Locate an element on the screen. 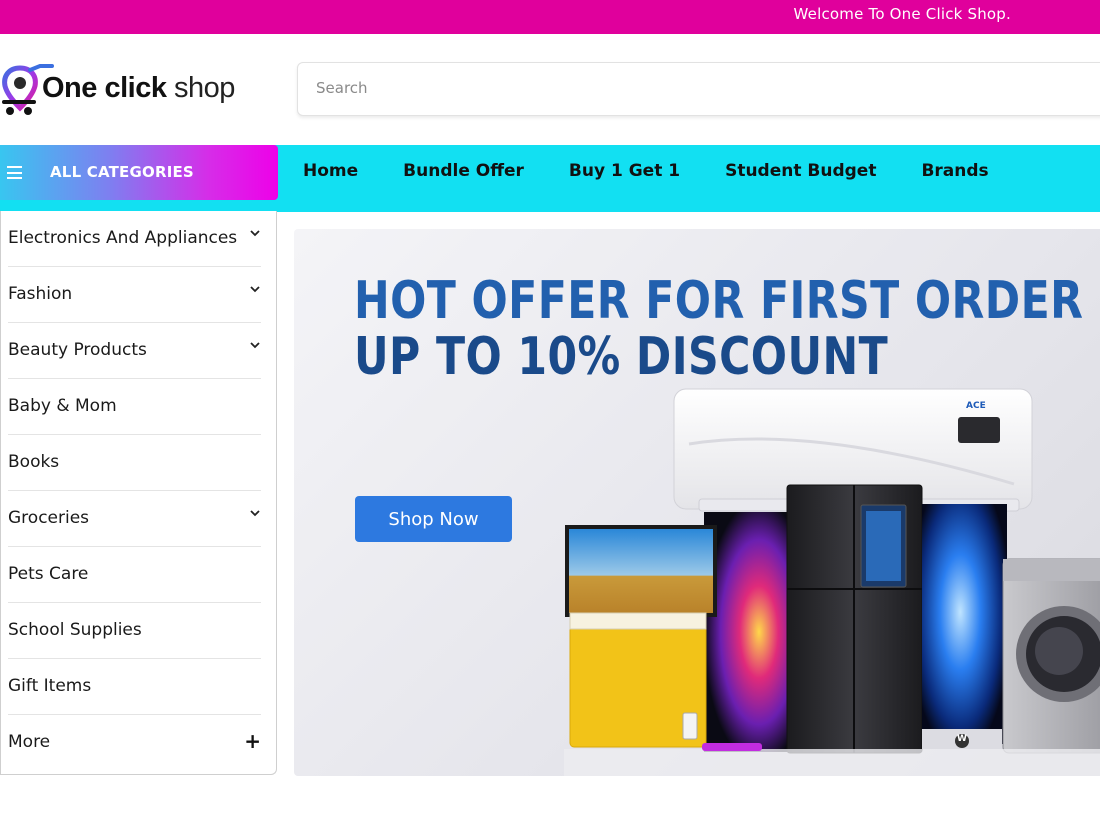 This screenshot has width=1100, height=826. category-label: Books is located at coordinates (34, 462).